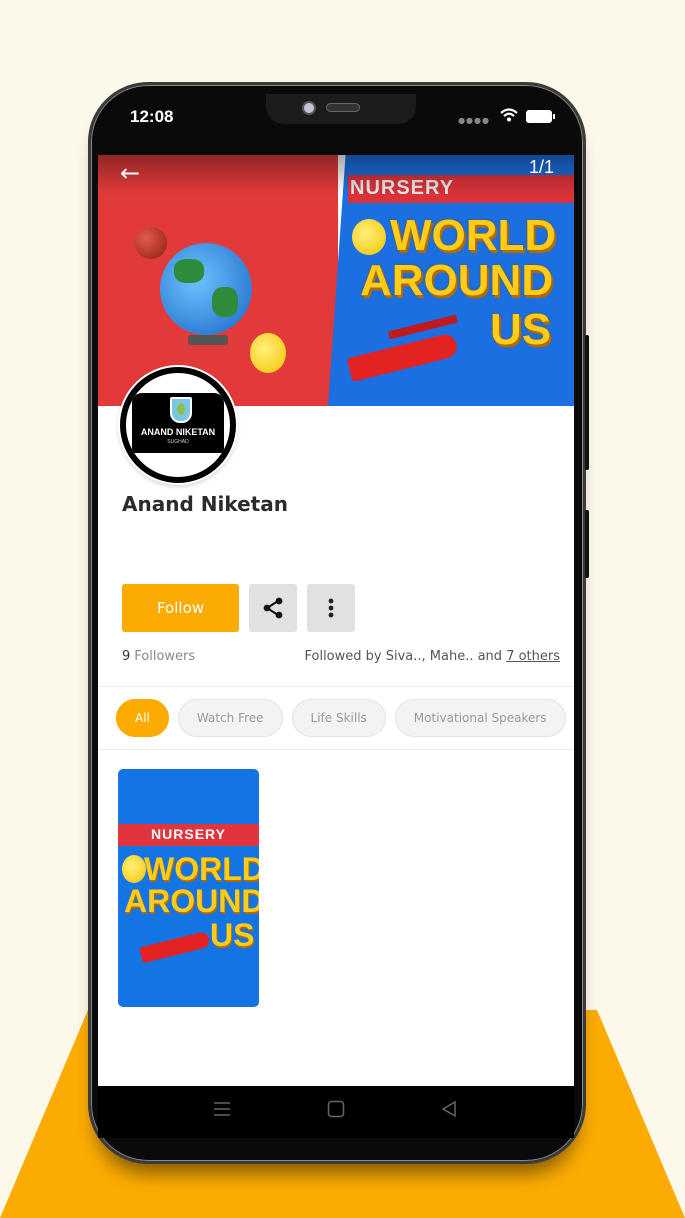 The height and width of the screenshot is (1218, 685). I want to click on plane-illustration, so click(175, 947).